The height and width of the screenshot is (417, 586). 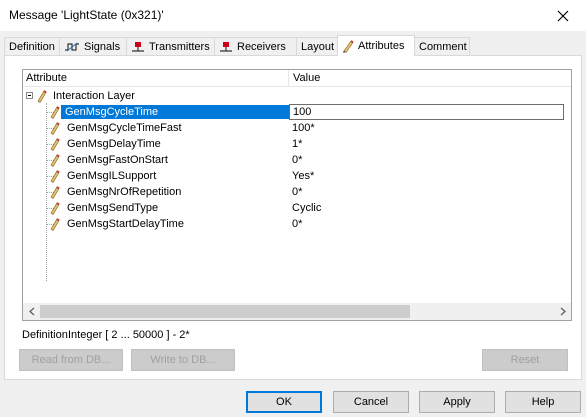 I want to click on reset-button: Reset, so click(x=525, y=360).